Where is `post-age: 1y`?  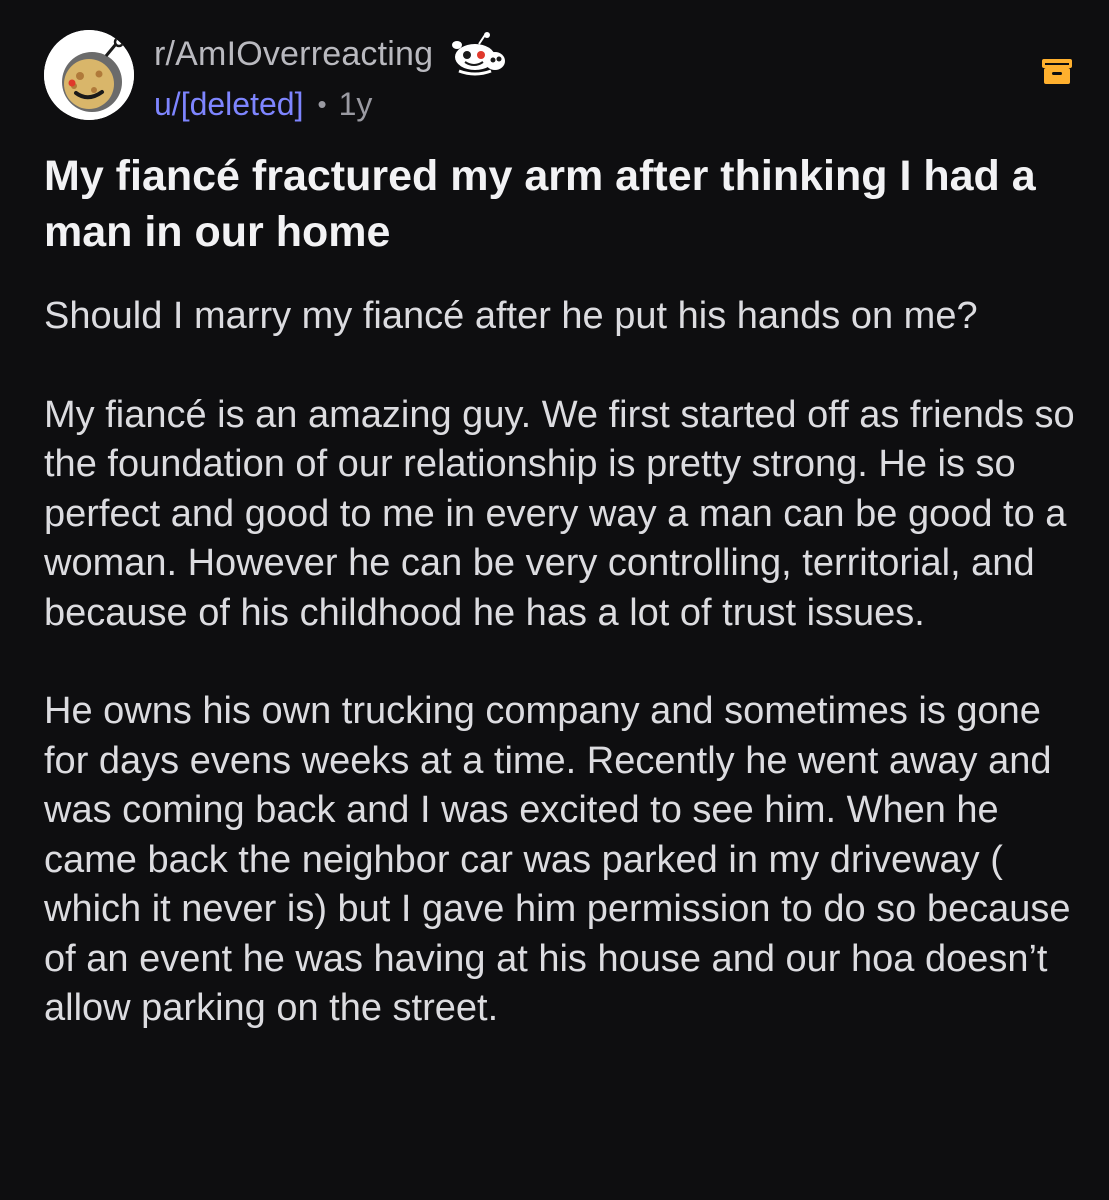
post-age: 1y is located at coordinates (355, 103).